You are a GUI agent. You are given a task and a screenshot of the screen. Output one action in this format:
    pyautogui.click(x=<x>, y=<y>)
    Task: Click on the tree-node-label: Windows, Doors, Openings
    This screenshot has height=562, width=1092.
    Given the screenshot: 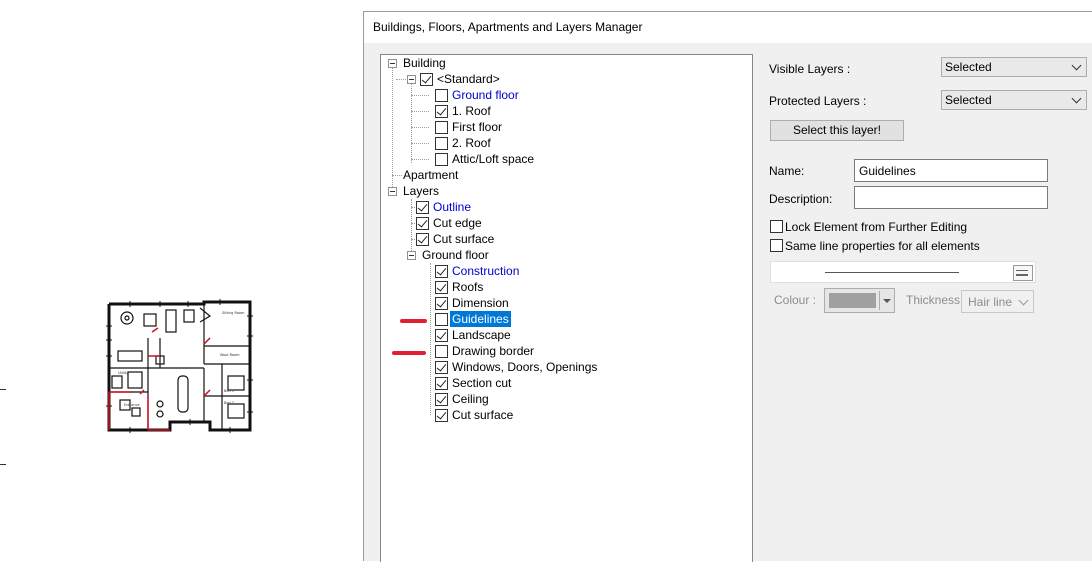 What is the action you would take?
    pyautogui.click(x=525, y=367)
    